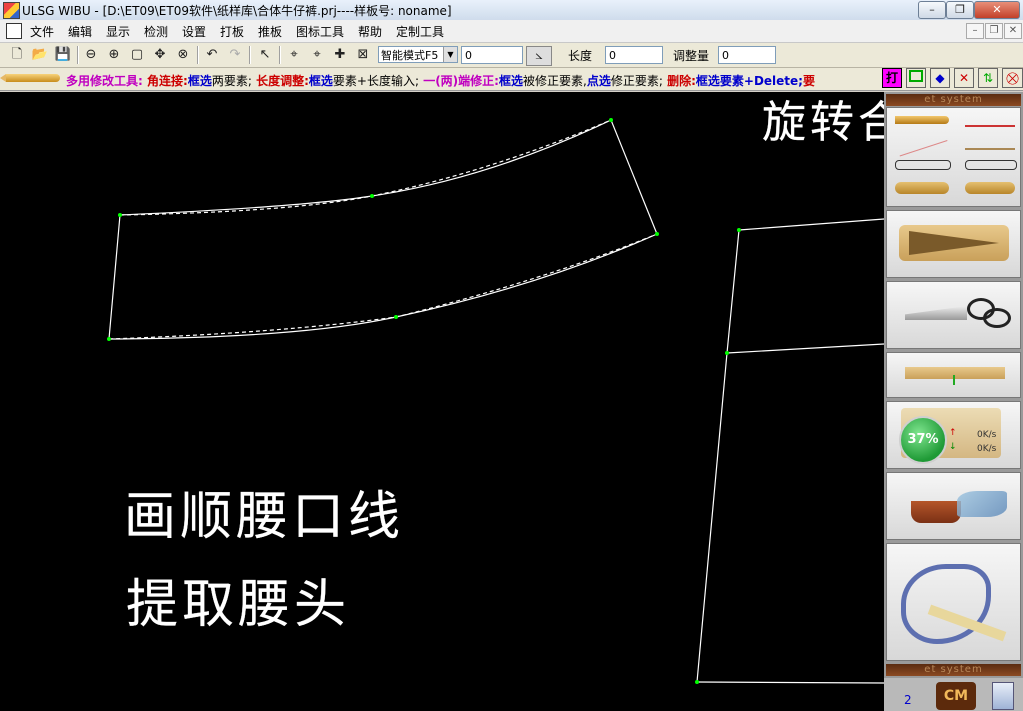 The height and width of the screenshot is (711, 1023). Describe the element at coordinates (634, 55) in the screenshot. I see `length-input: 0` at that location.